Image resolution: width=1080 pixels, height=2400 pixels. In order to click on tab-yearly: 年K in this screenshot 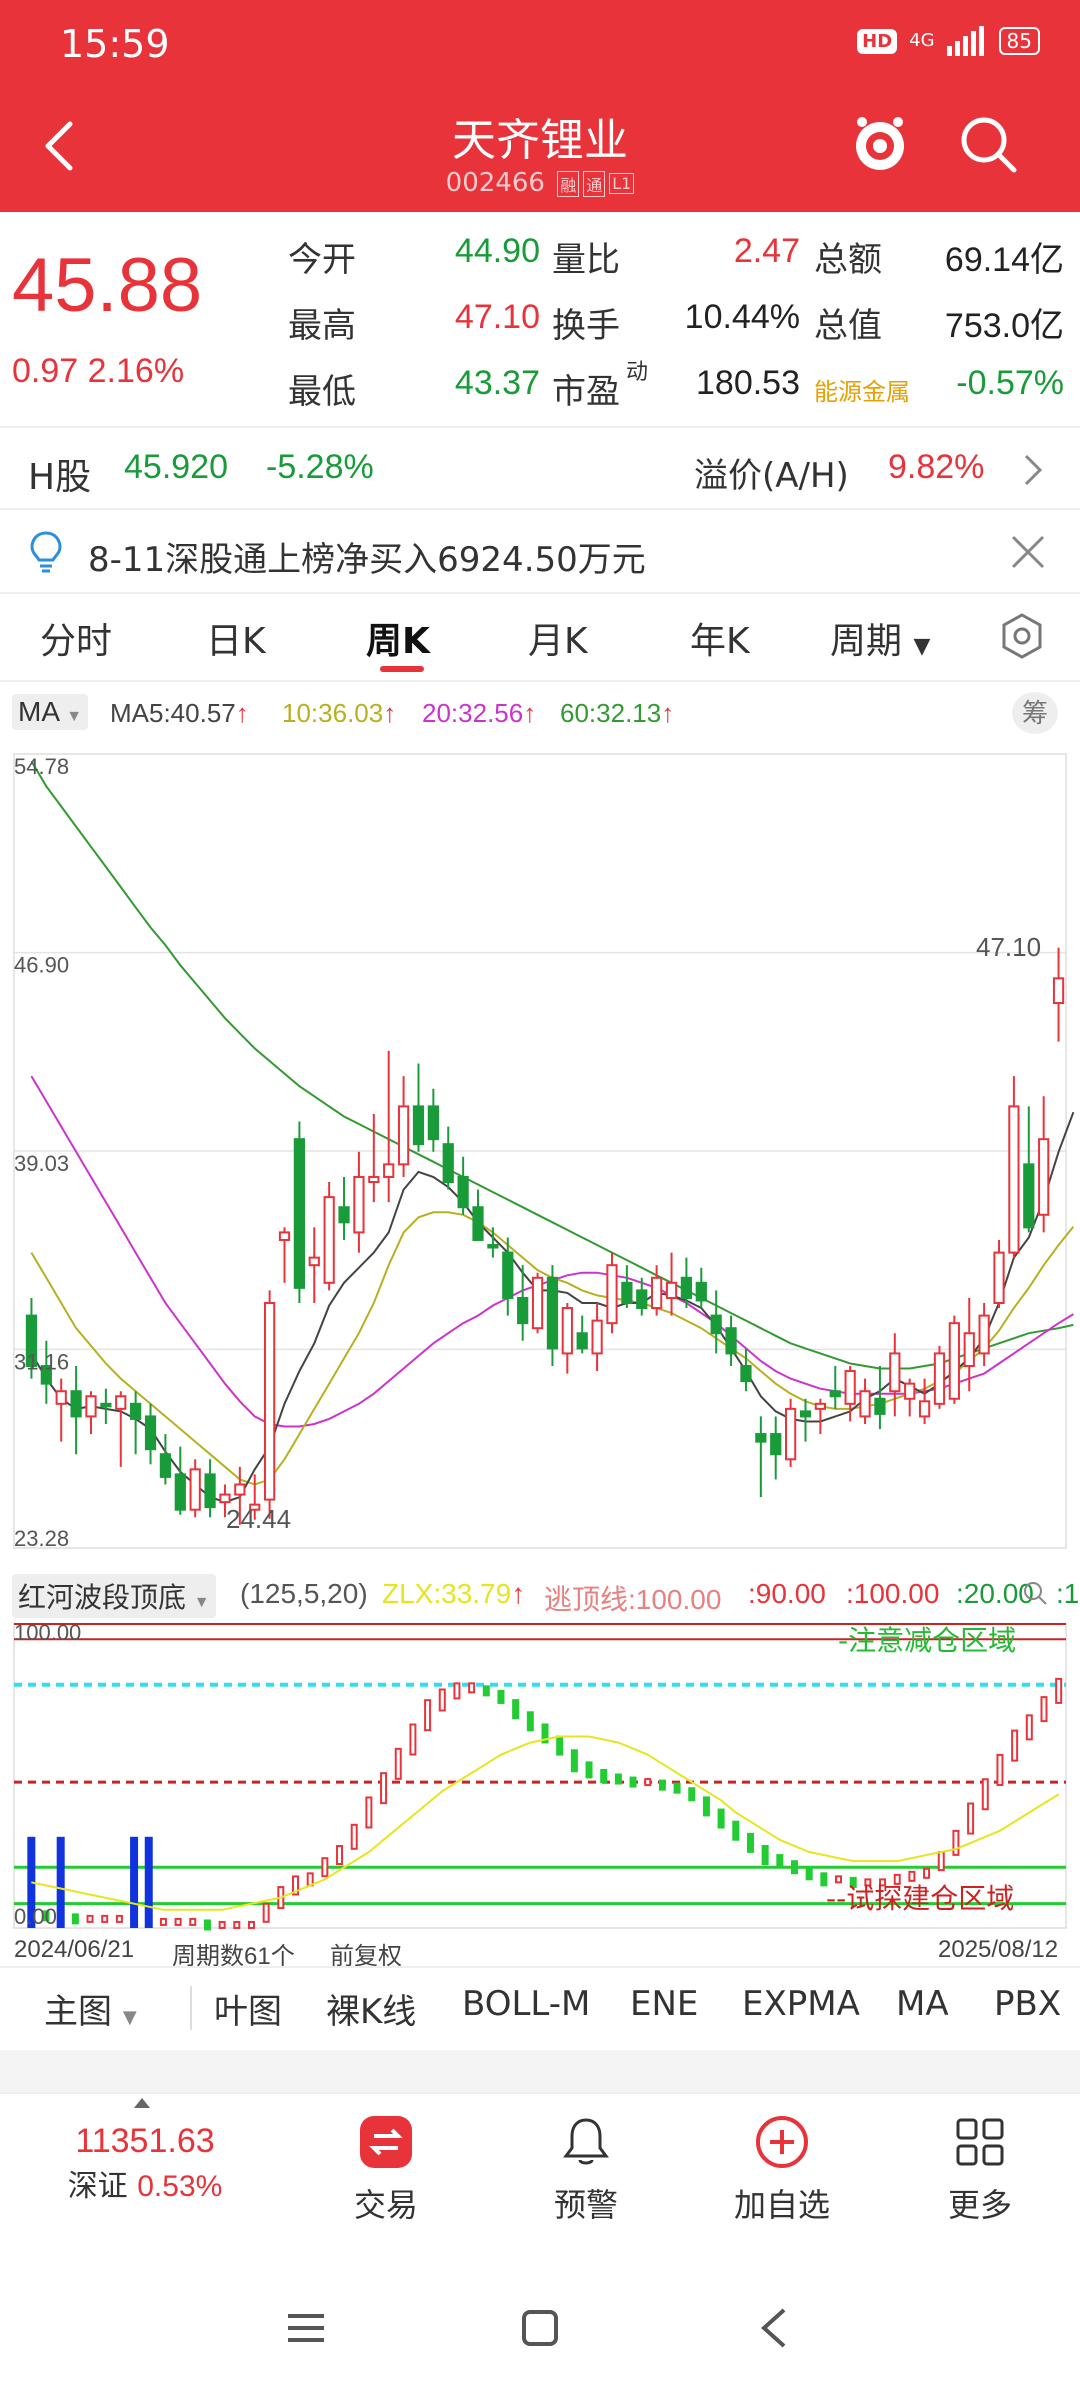, I will do `click(720, 638)`.